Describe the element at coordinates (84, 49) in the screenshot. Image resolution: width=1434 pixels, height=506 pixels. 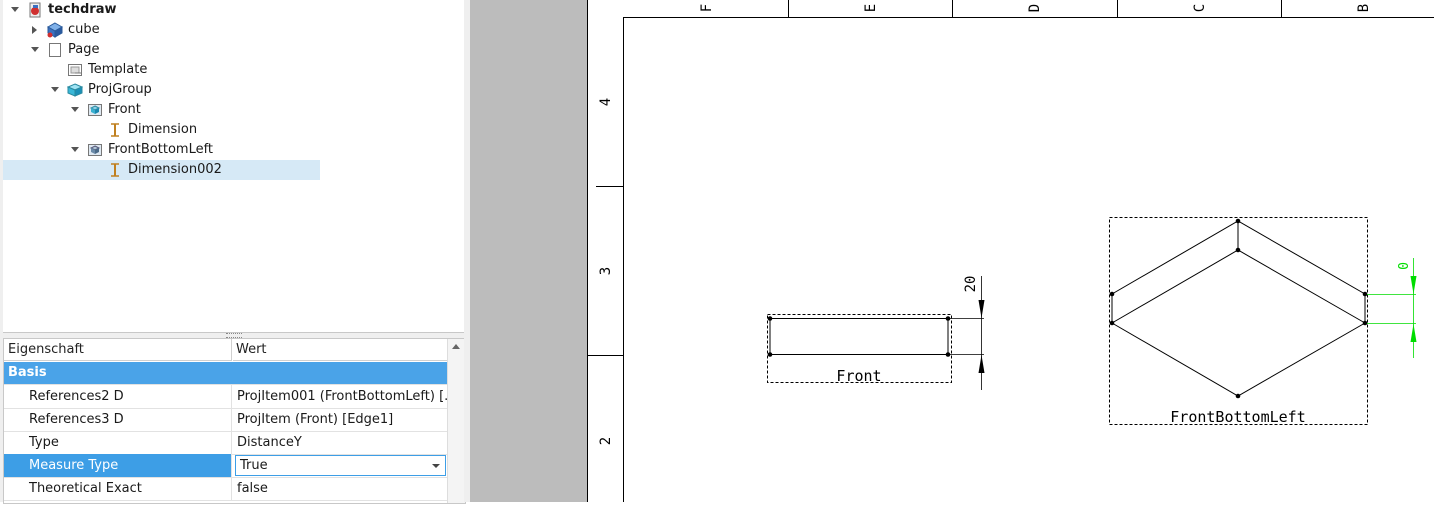
I see `tree-item-label: Page` at that location.